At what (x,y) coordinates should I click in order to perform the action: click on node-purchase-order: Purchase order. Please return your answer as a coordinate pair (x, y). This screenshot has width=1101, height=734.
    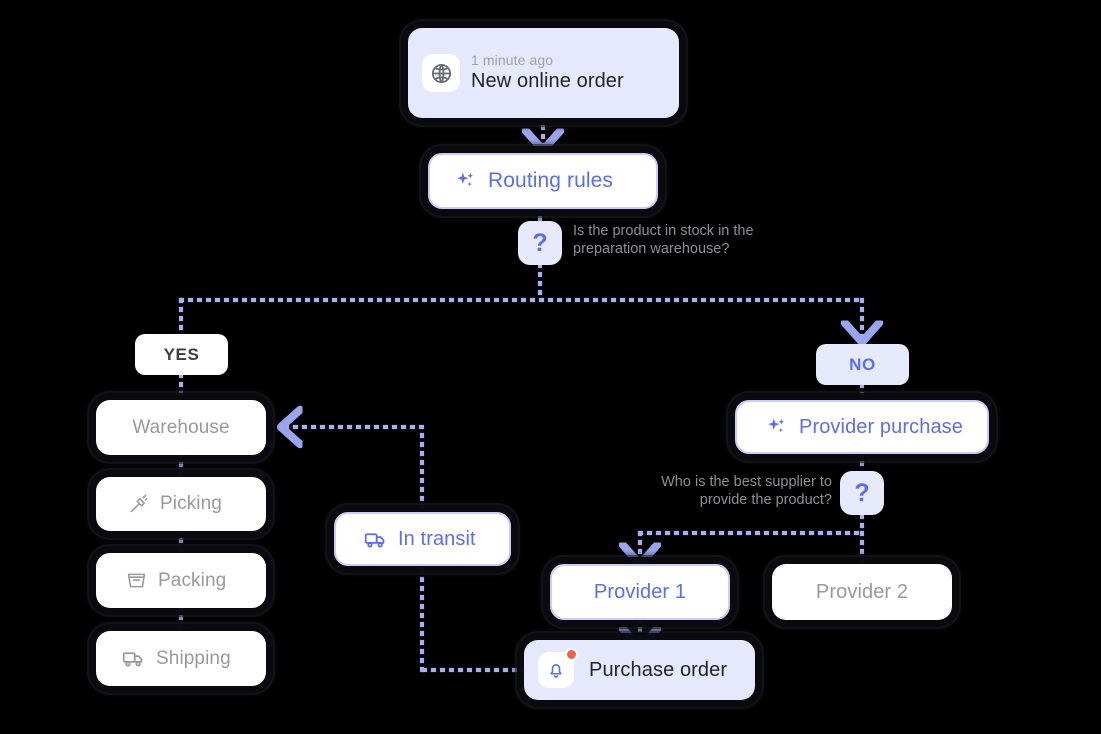
    Looking at the image, I should click on (639, 670).